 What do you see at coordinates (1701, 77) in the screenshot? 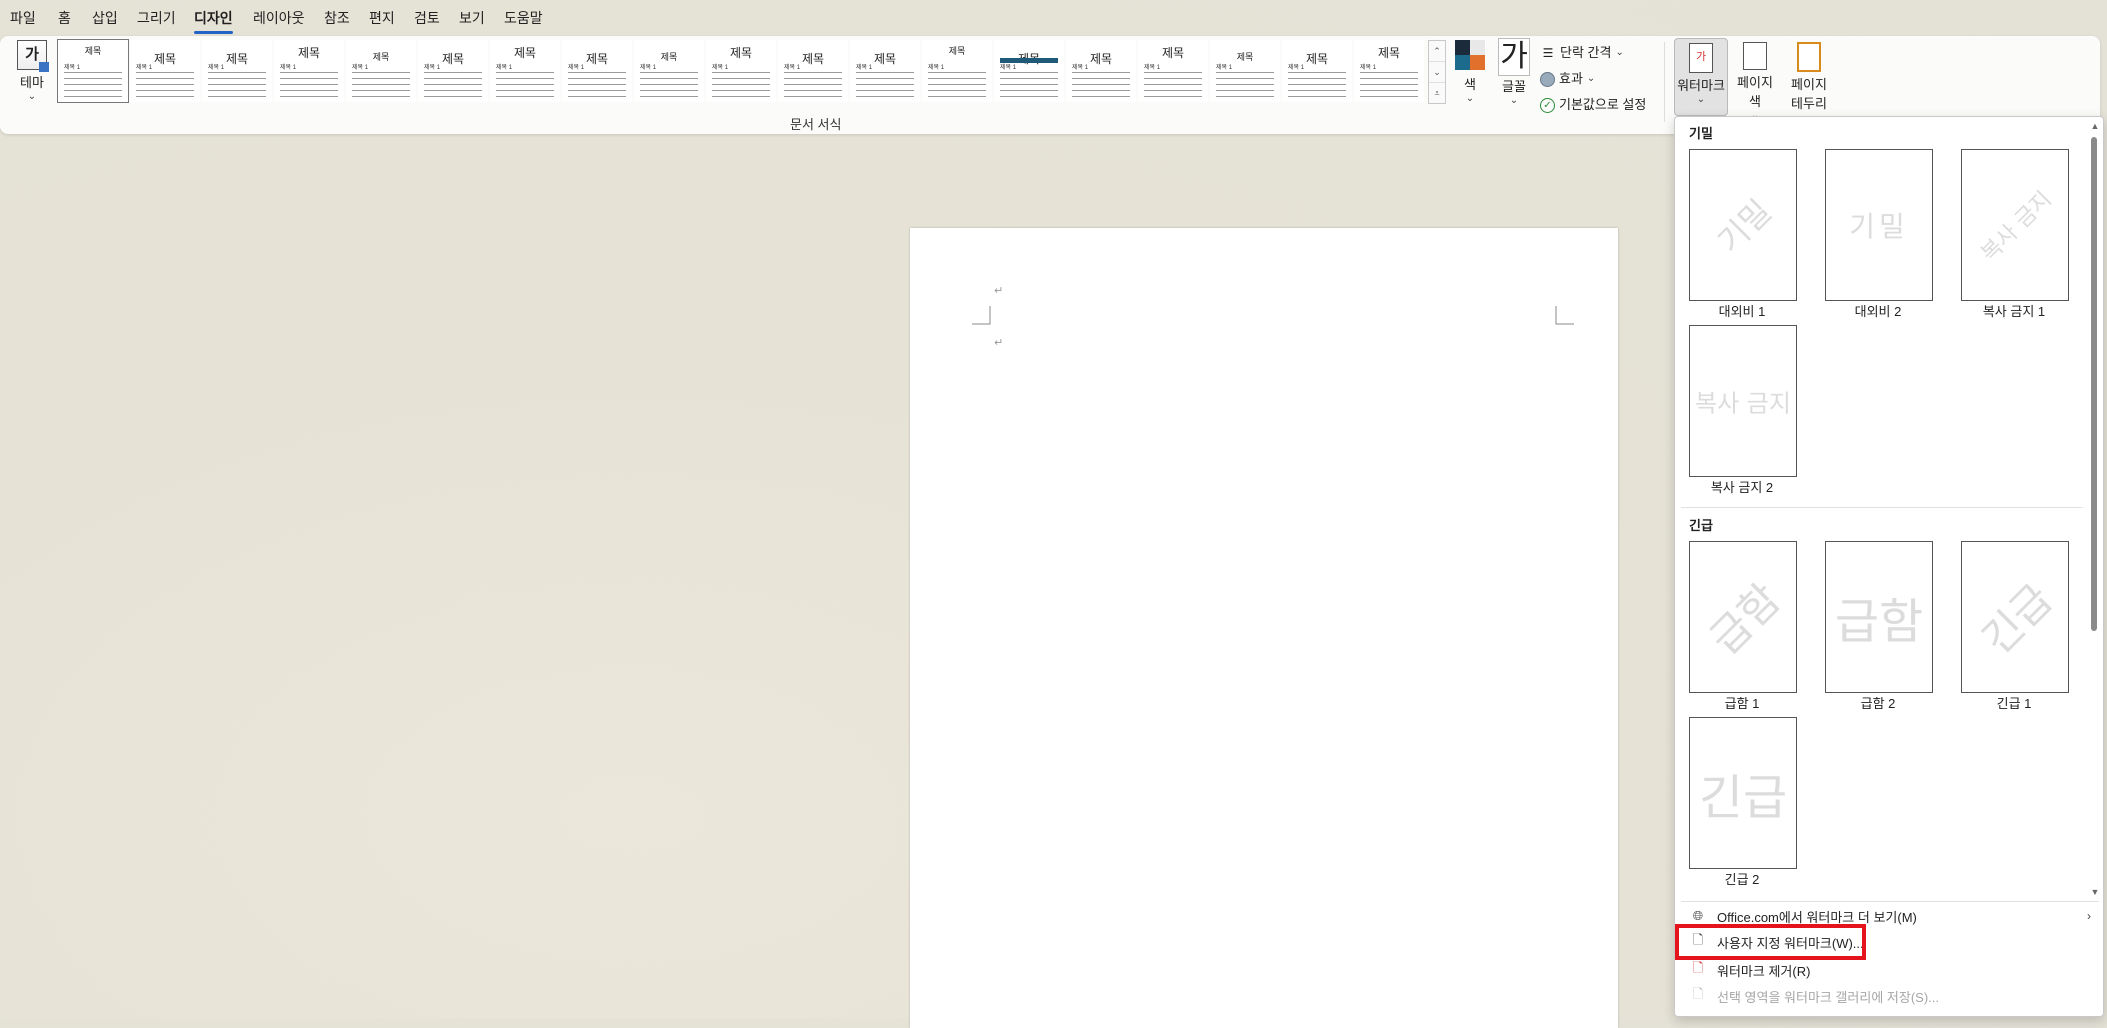
I see `watermark-button: 가 워터마크 ⌄` at bounding box center [1701, 77].